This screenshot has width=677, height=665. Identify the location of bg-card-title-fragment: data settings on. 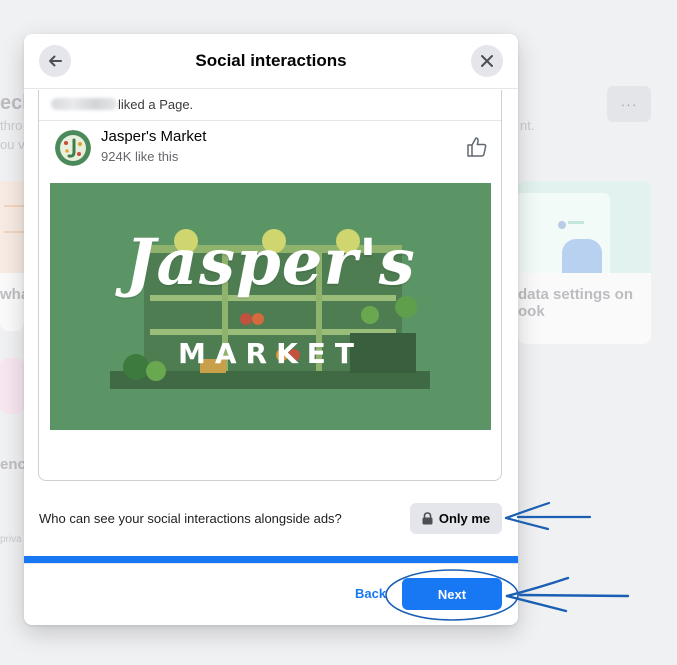
(576, 294).